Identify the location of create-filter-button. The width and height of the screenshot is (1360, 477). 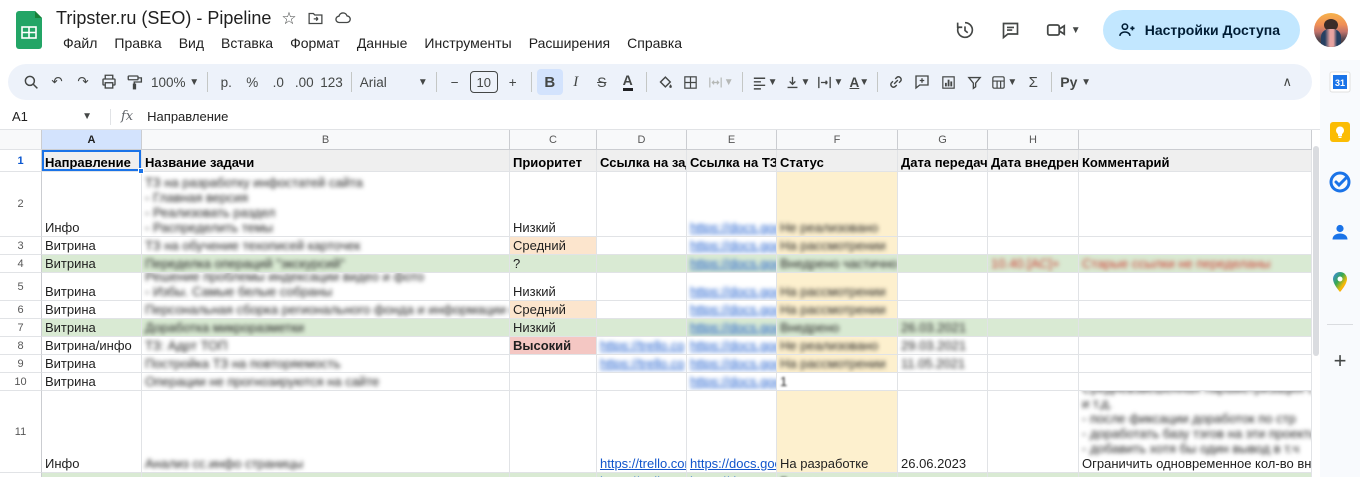
(974, 82).